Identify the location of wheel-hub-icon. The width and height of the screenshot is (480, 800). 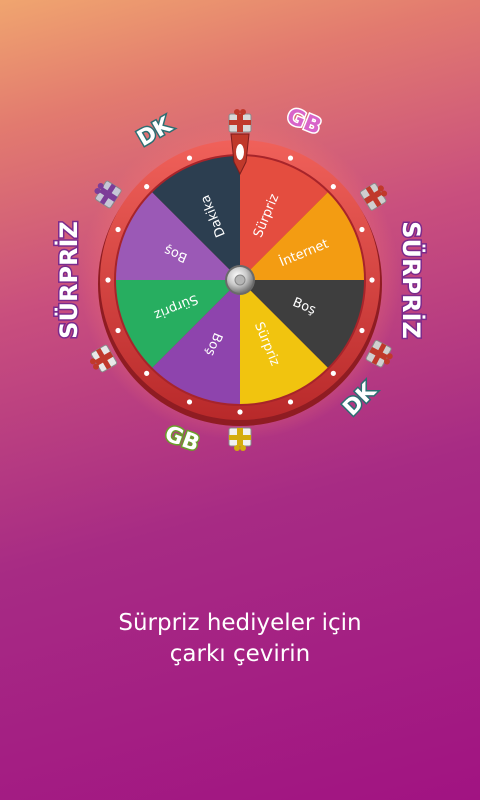
(240, 280).